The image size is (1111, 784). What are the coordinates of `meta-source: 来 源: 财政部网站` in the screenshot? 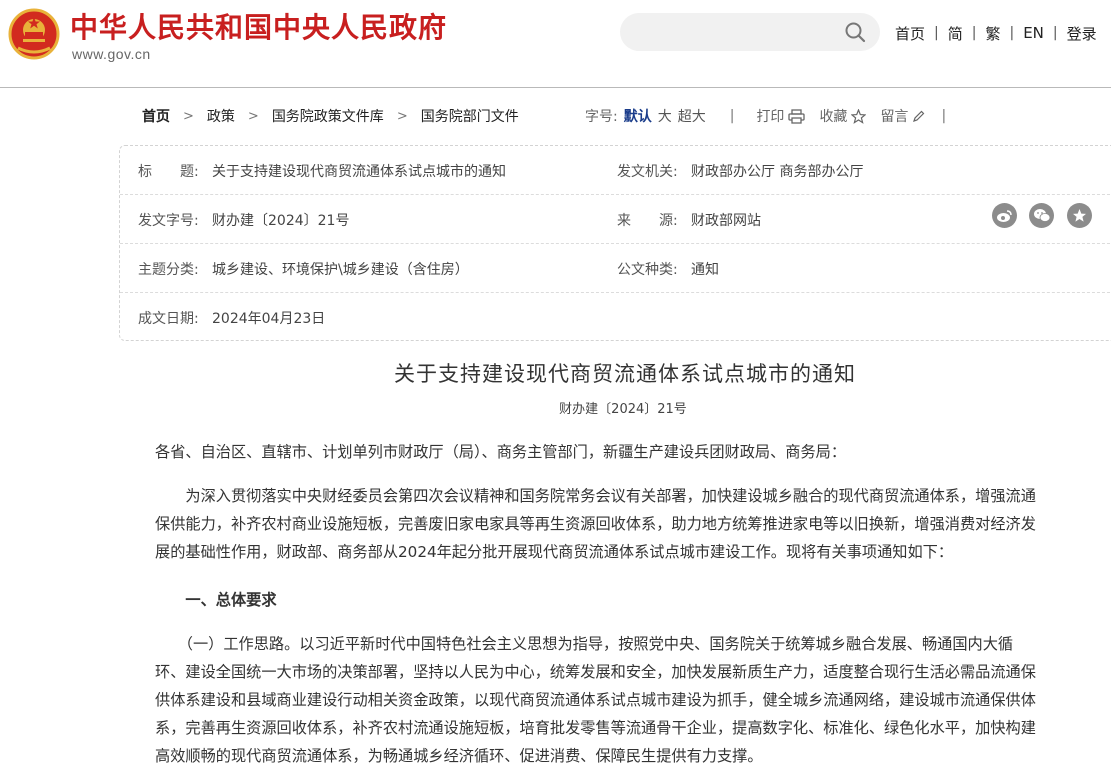 It's located at (689, 220).